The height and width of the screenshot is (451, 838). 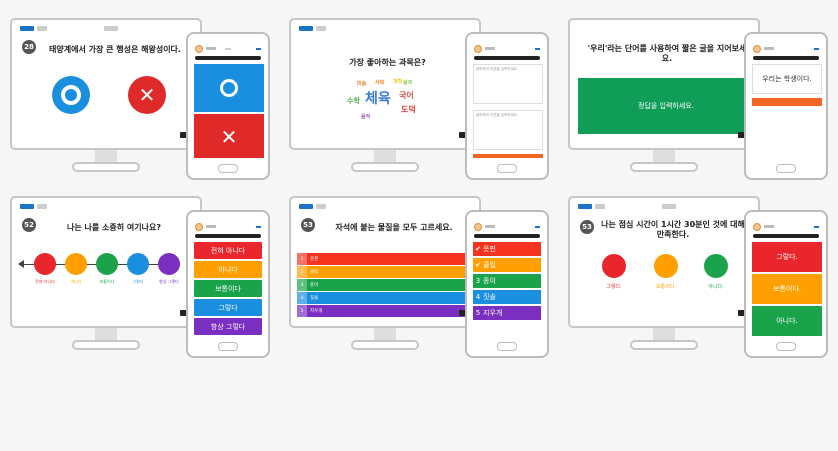 I want to click on phone-x-button: ✕, so click(x=229, y=136).